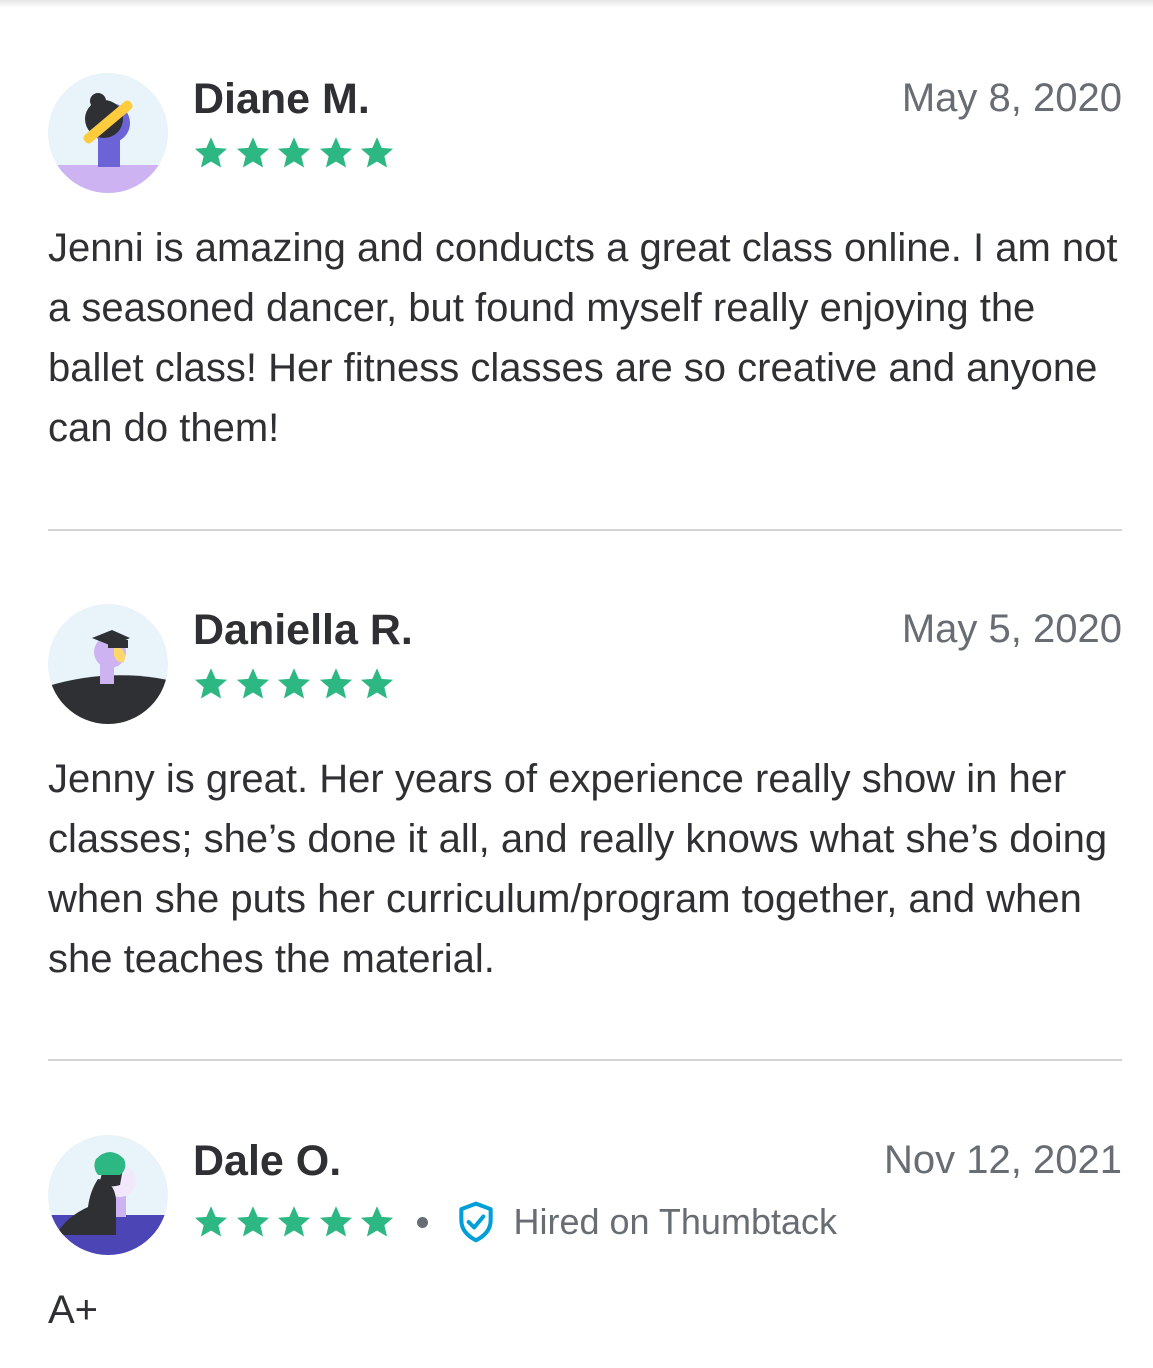 The width and height of the screenshot is (1153, 1368). I want to click on review-text: A+, so click(73, 1310).